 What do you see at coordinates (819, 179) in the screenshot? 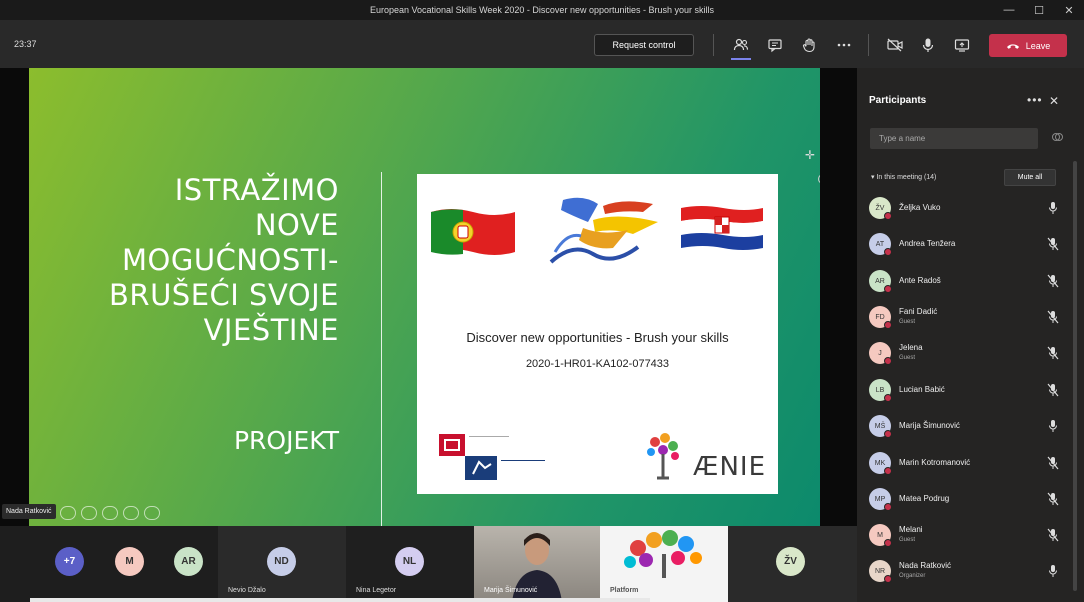
I see `slide-add-icon` at bounding box center [819, 179].